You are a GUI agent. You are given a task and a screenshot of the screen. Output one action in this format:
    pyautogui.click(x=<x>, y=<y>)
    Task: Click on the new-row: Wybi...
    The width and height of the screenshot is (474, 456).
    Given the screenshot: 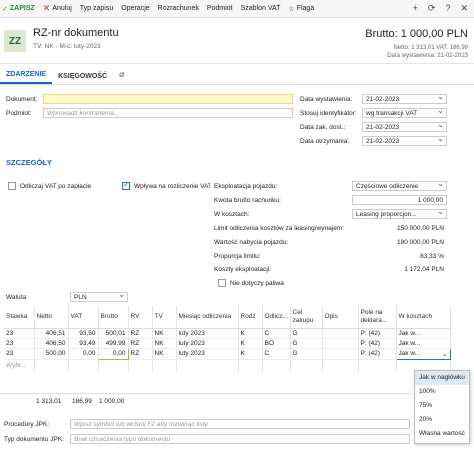 What is the action you would take?
    pyautogui.click(x=227, y=365)
    